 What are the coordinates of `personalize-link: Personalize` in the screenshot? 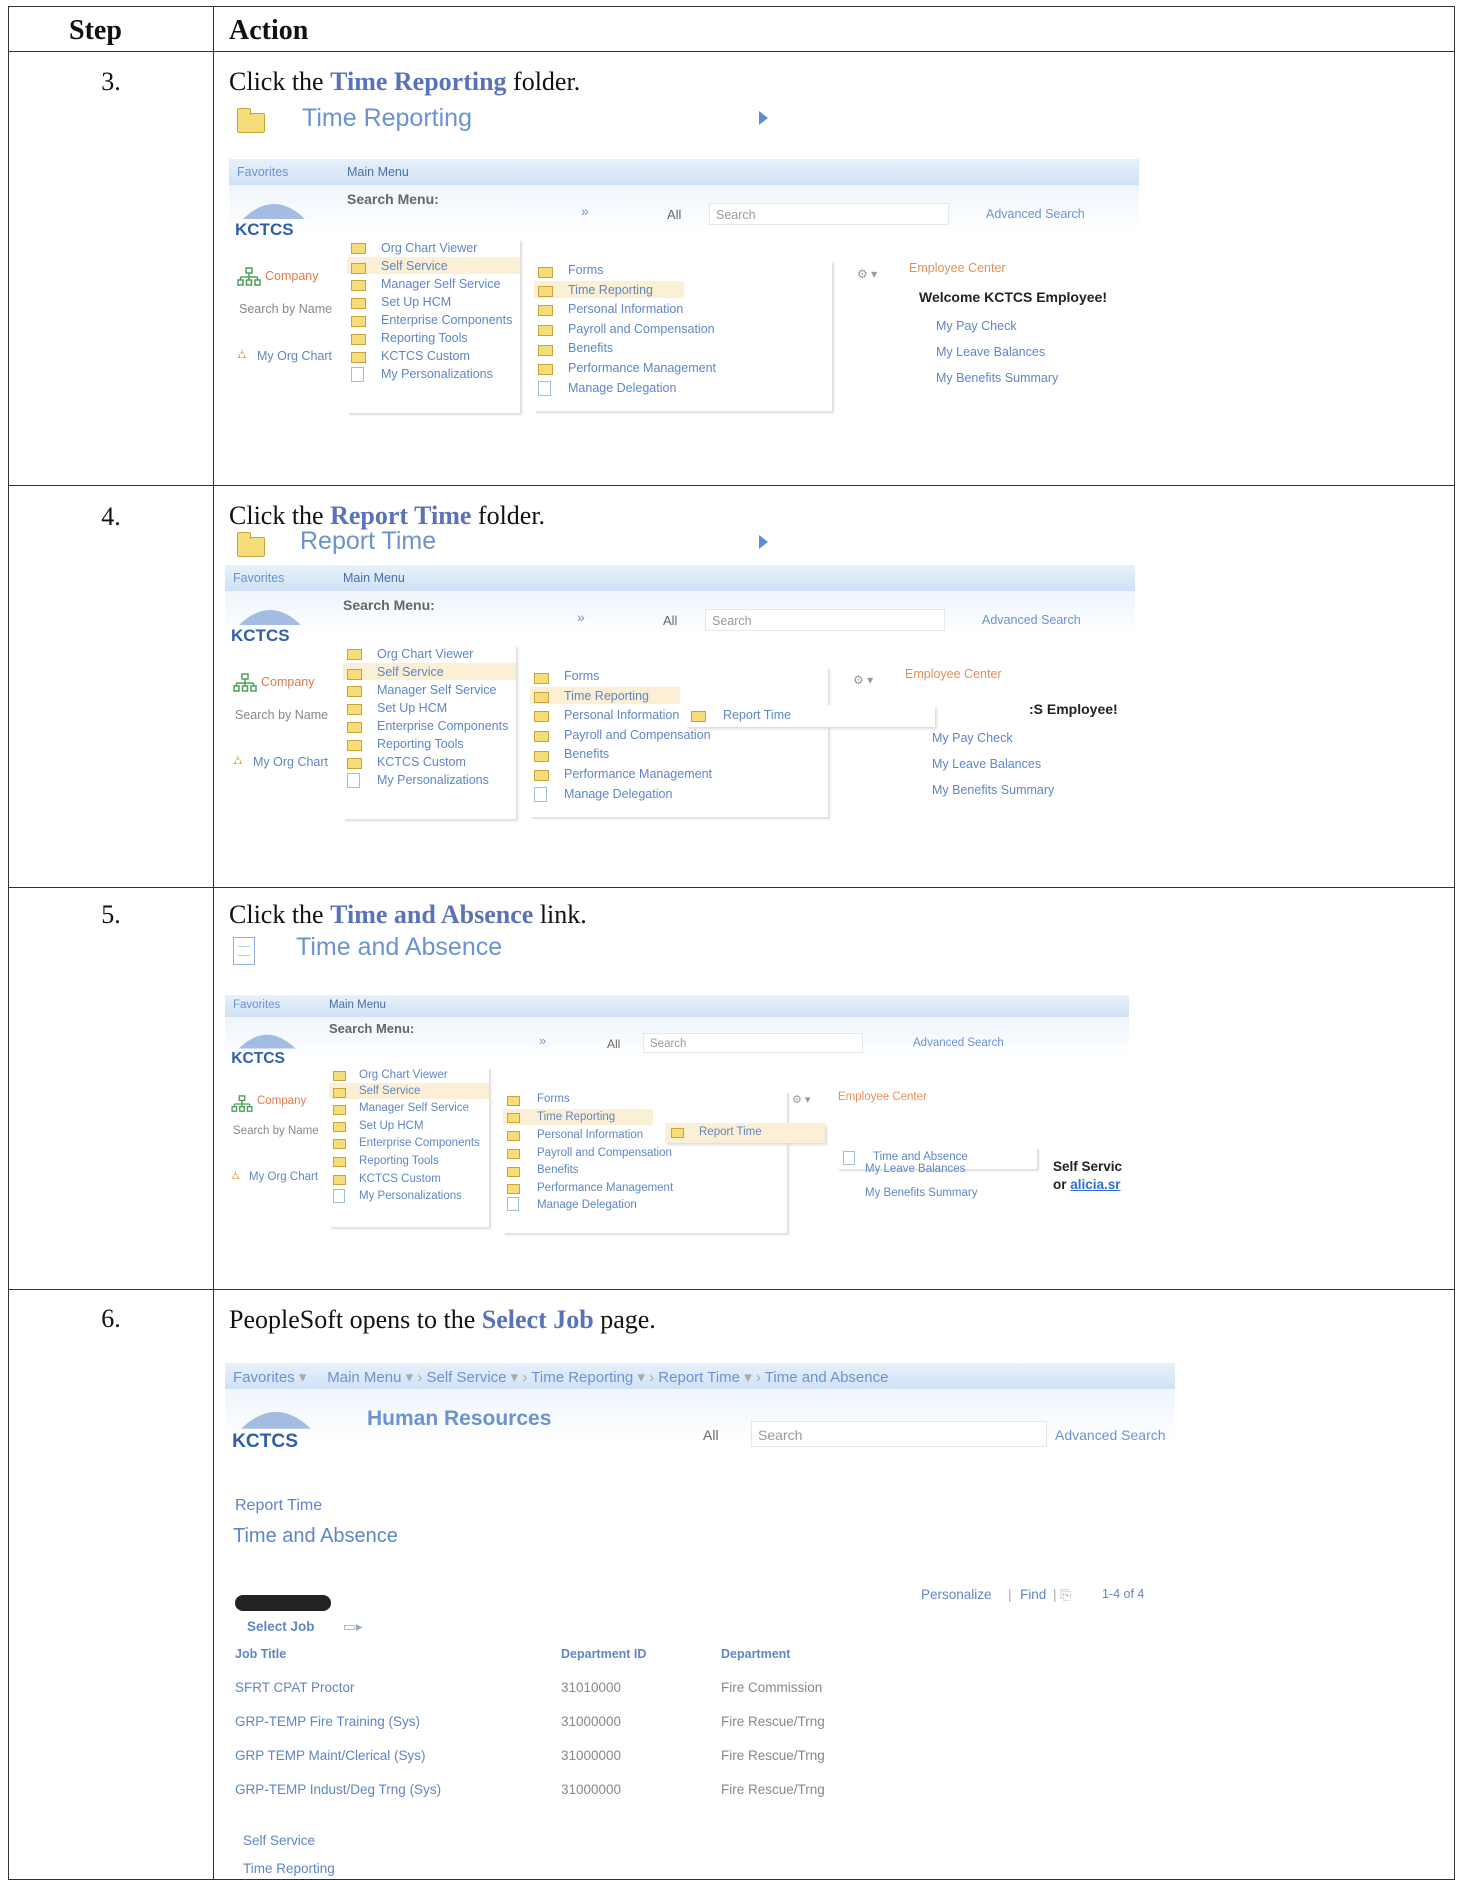 It's located at (956, 1594).